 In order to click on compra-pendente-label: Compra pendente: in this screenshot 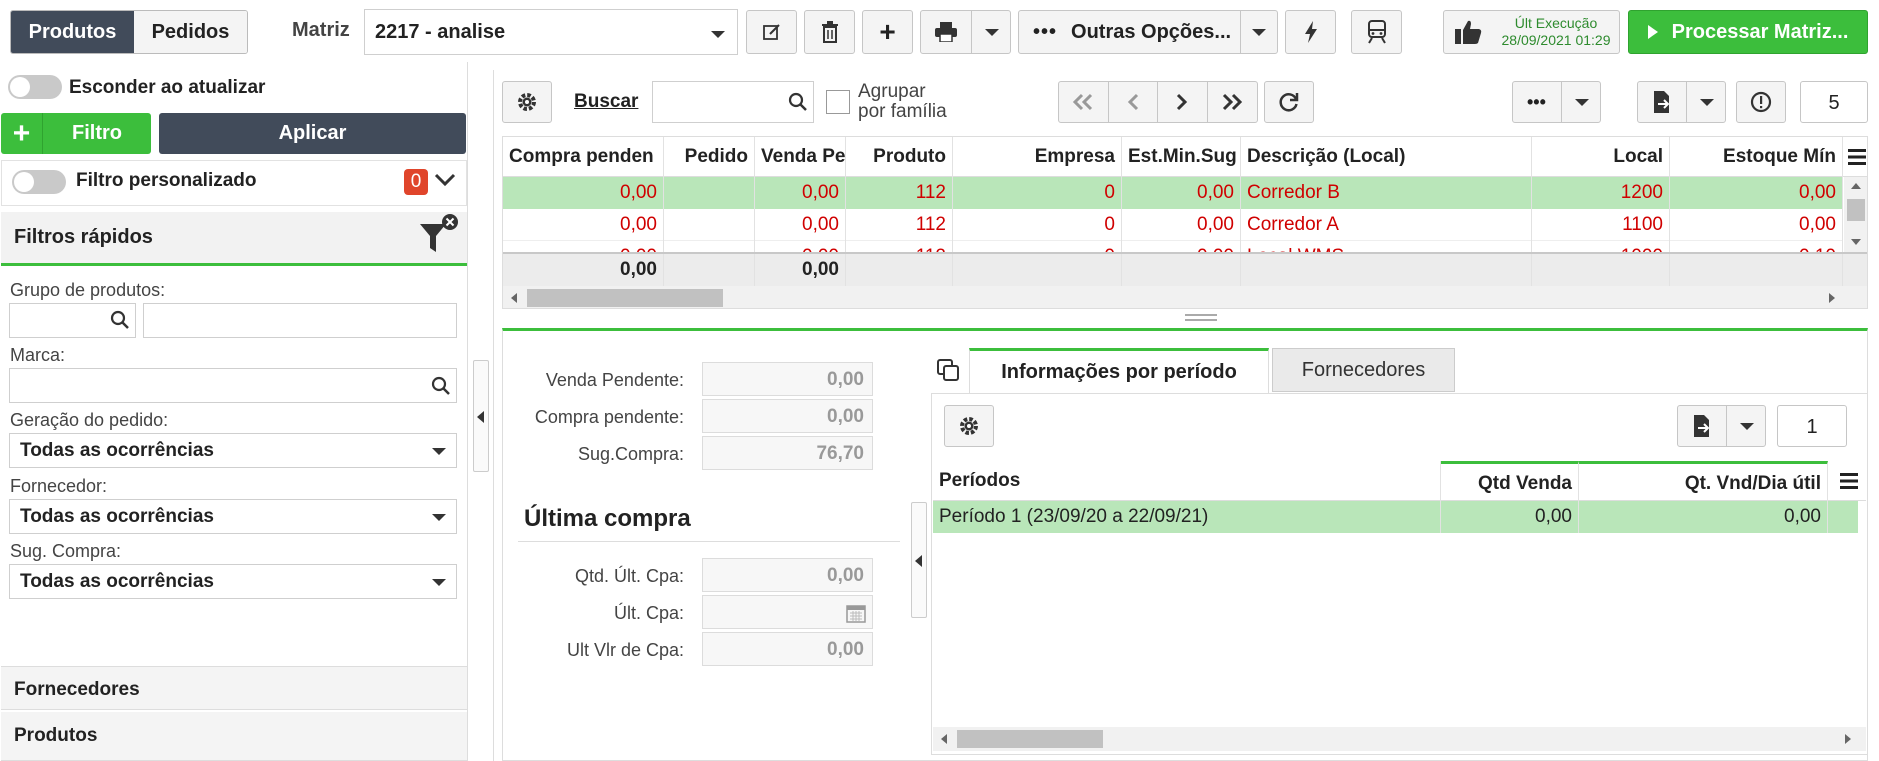, I will do `click(609, 417)`.